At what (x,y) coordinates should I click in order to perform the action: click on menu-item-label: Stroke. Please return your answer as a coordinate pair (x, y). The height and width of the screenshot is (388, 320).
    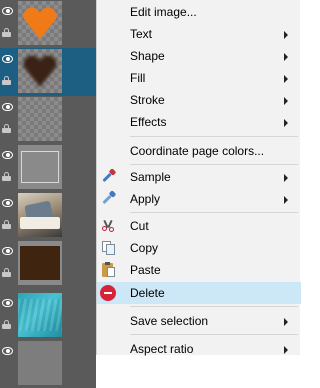
    Looking at the image, I should click on (147, 100).